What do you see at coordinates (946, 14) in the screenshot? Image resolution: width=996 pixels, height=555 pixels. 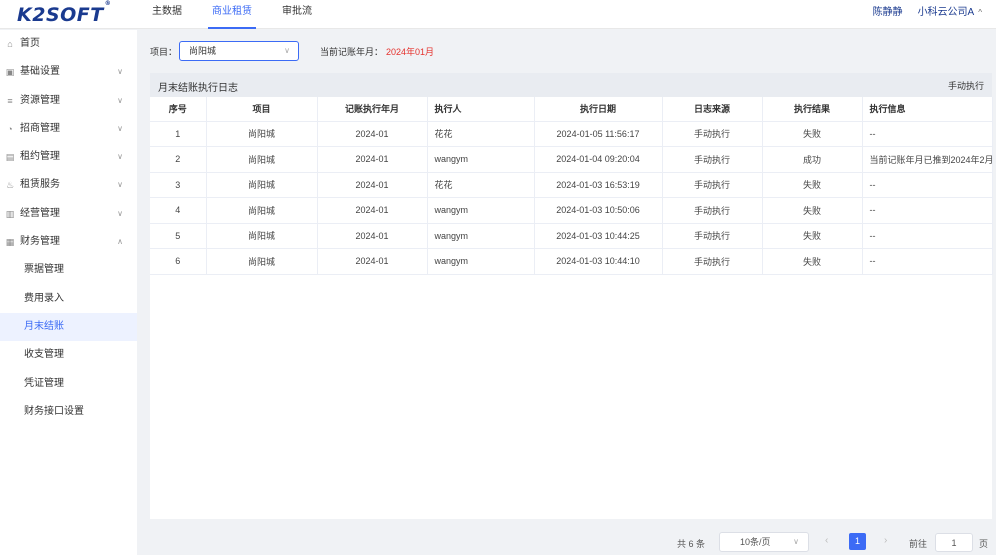 I see `company-switcher: 小科云公司A` at bounding box center [946, 14].